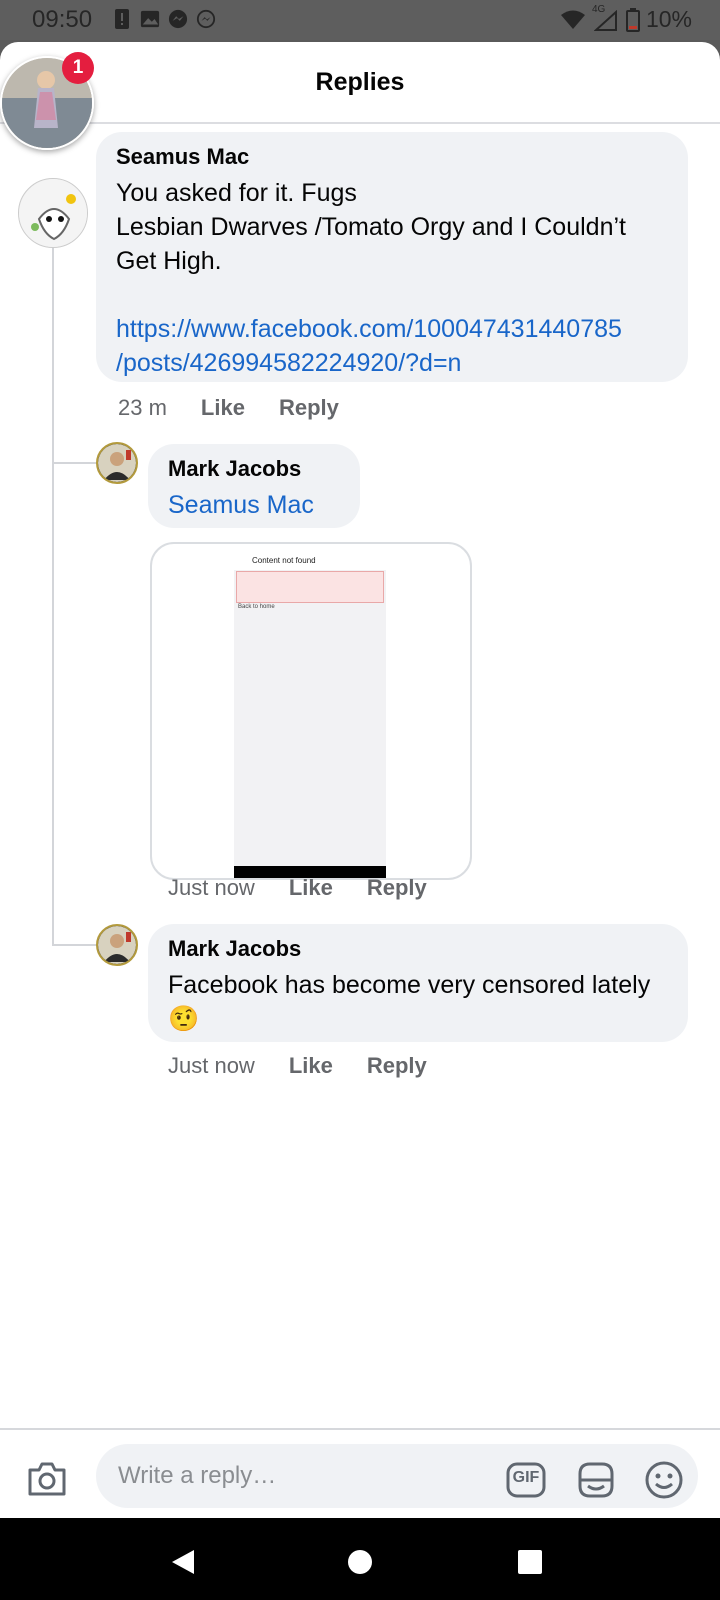  Describe the element at coordinates (53, 576) in the screenshot. I see `thread-line` at that location.